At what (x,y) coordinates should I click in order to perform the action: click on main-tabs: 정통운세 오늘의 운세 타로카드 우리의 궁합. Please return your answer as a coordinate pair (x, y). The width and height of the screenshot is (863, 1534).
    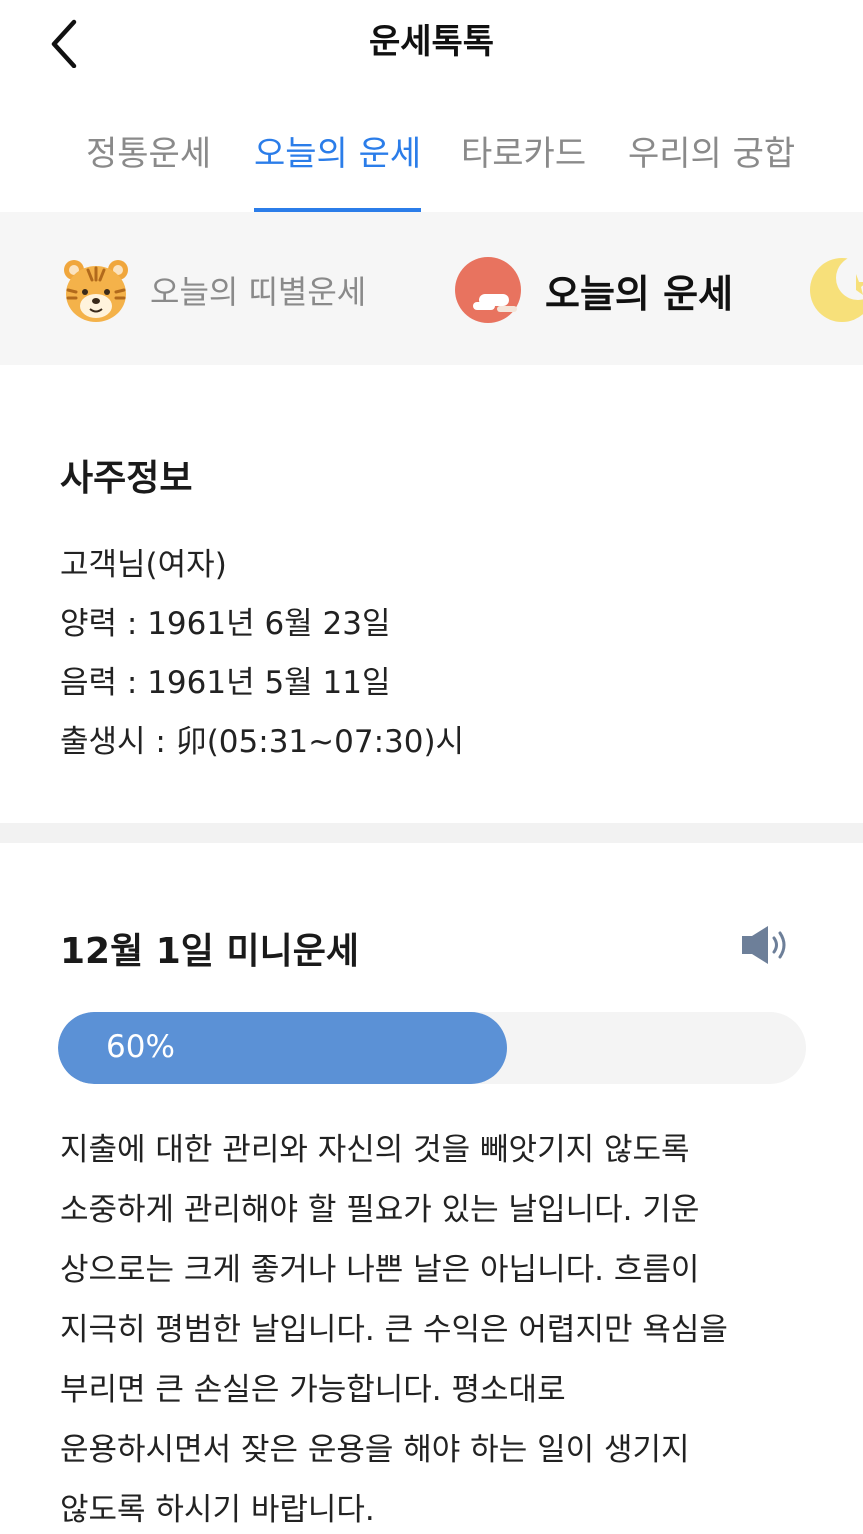
    Looking at the image, I should click on (431, 161).